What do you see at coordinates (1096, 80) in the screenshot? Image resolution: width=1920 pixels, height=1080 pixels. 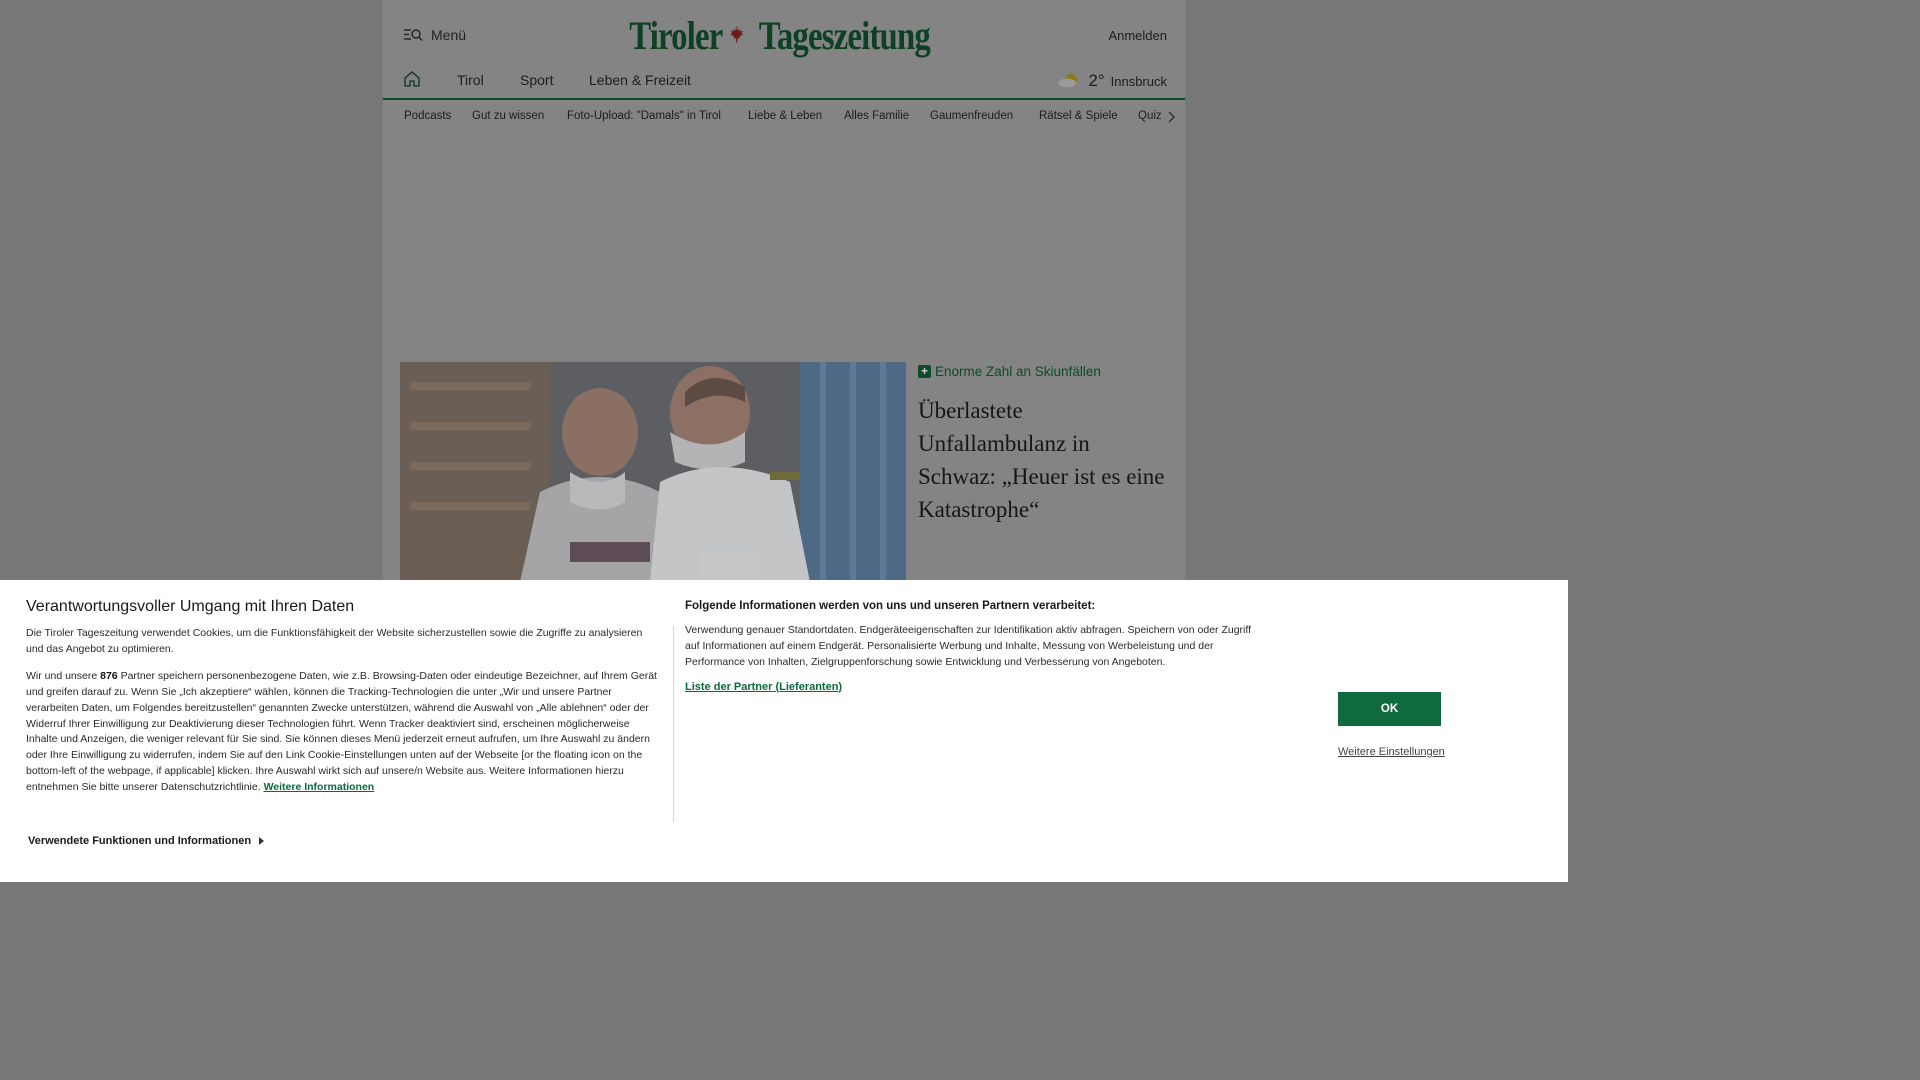 I see `weather-temperature: 2°` at bounding box center [1096, 80].